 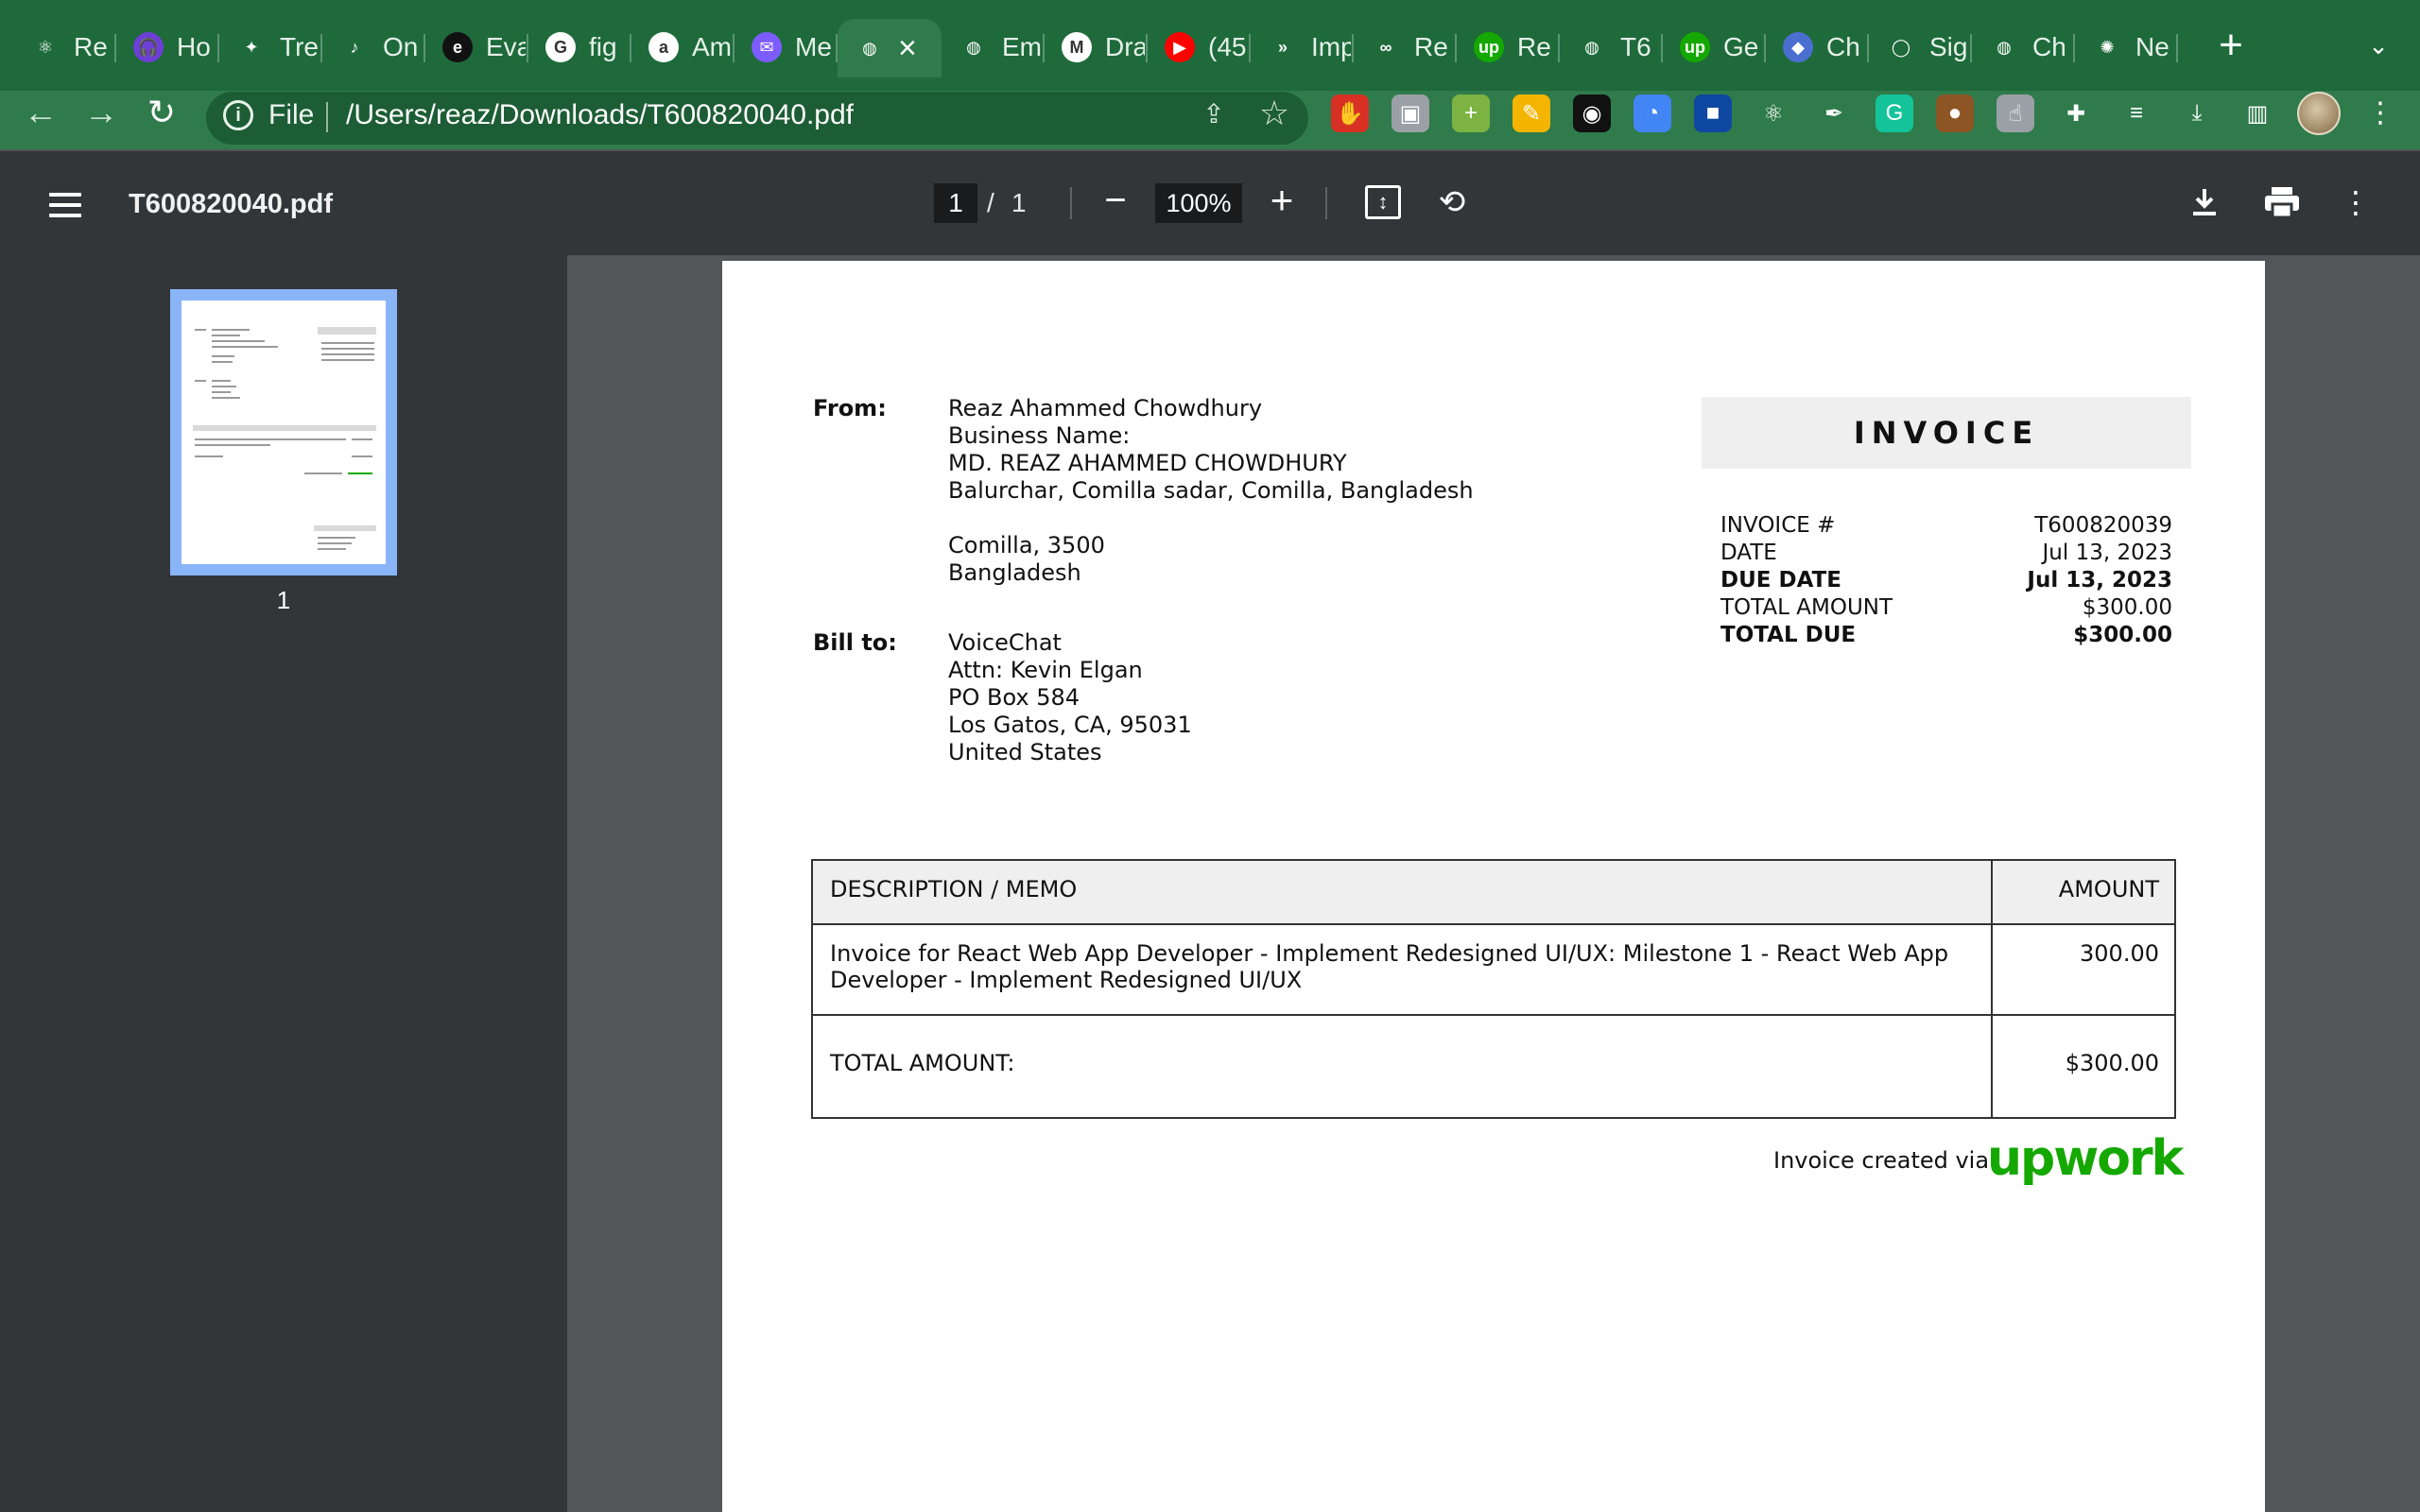 What do you see at coordinates (1713, 113) in the screenshot?
I see `book-icon: ■` at bounding box center [1713, 113].